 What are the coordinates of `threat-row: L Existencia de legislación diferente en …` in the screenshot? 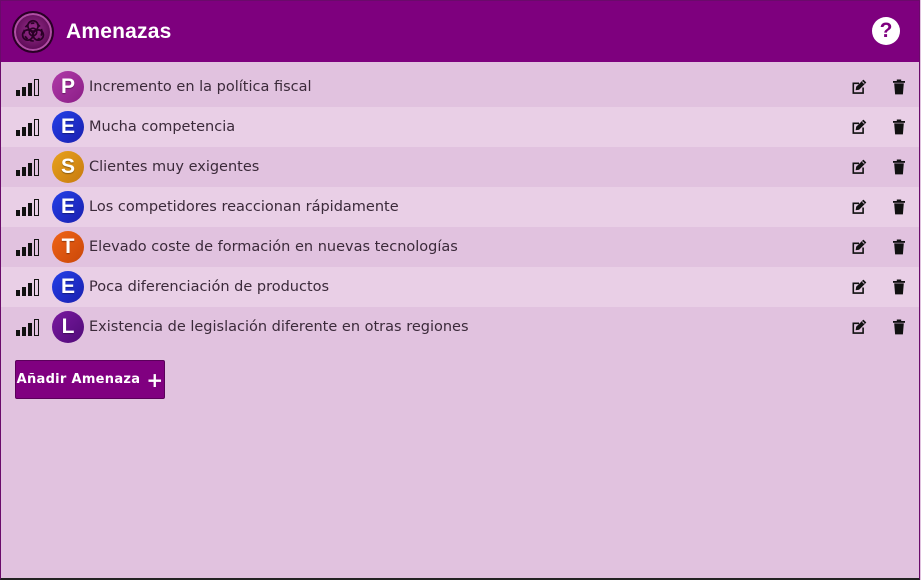 It's located at (460, 327).